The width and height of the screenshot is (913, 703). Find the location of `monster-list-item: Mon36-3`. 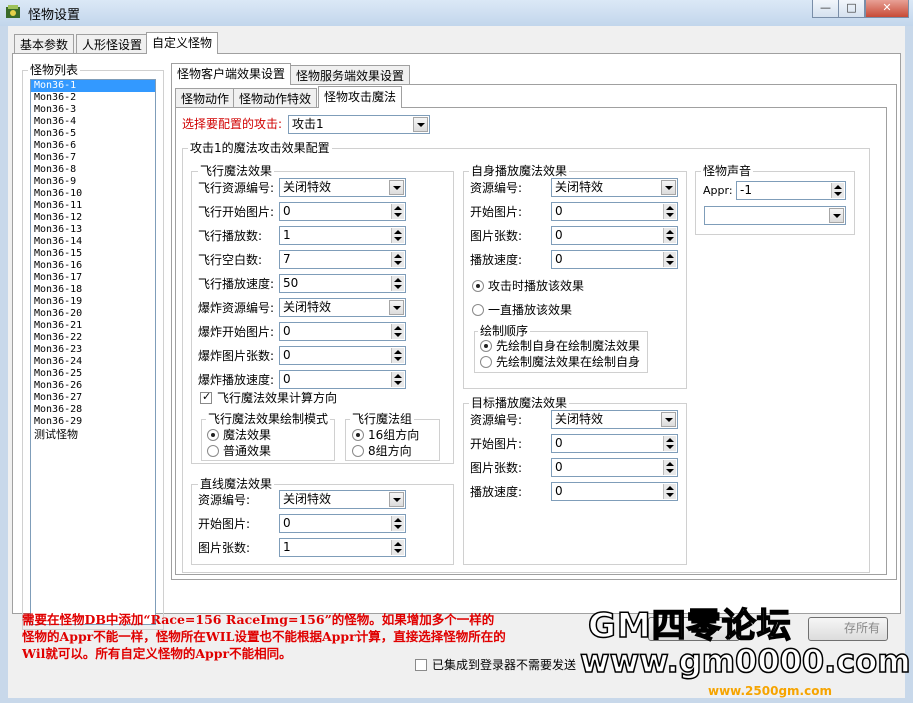

monster-list-item: Mon36-3 is located at coordinates (93, 110).